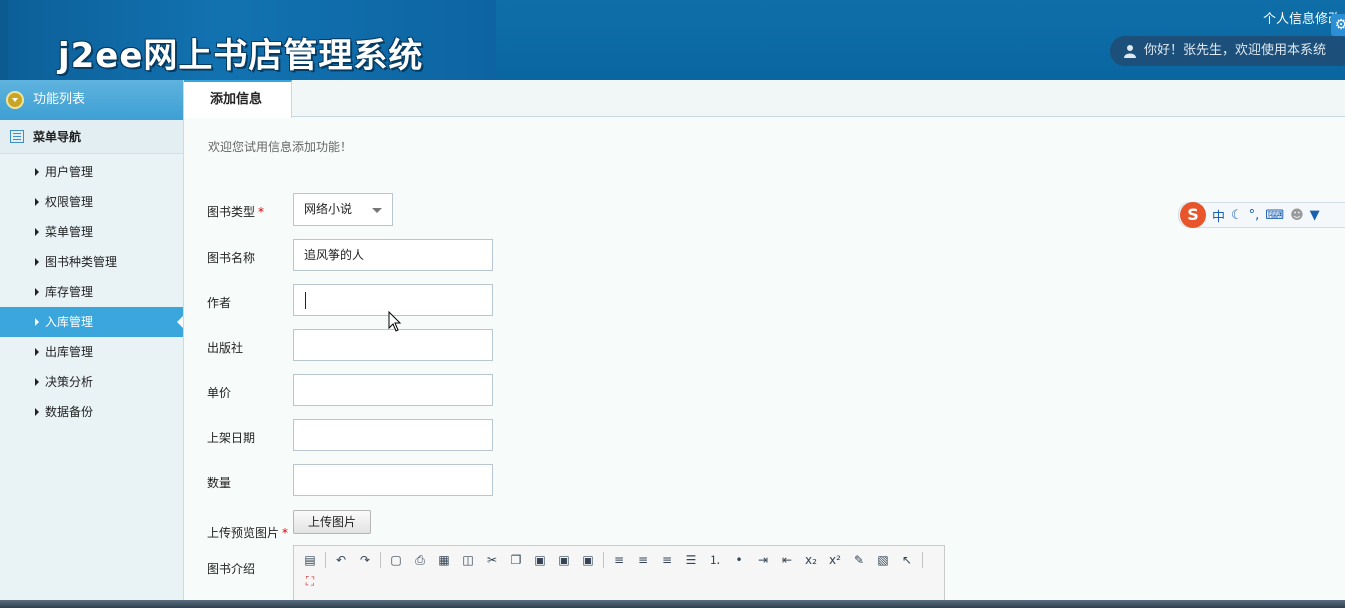 The width and height of the screenshot is (1345, 608). Describe the element at coordinates (1338, 25) in the screenshot. I see `settings-corner-icon: ⚙` at that location.